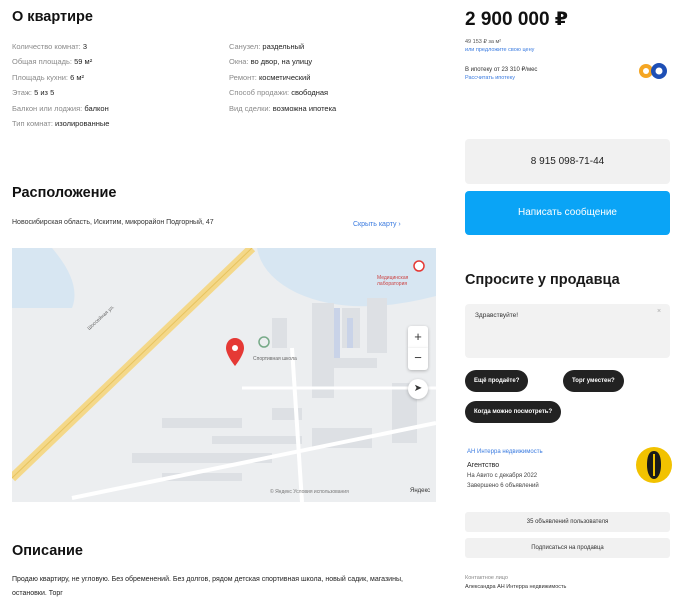 This screenshot has width=674, height=616. Describe the element at coordinates (499, 50) in the screenshot. I see `offer-price-link: или предложите свою цену` at that location.